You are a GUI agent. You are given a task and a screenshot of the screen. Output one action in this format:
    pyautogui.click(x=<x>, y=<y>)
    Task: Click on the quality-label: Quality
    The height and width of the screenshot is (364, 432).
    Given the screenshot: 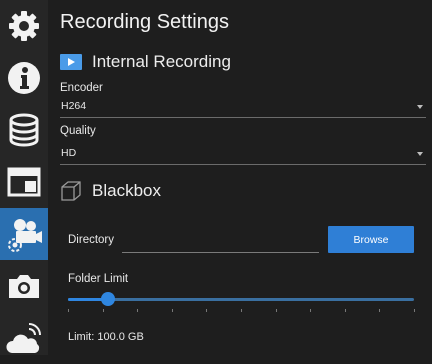 What is the action you would take?
    pyautogui.click(x=78, y=131)
    